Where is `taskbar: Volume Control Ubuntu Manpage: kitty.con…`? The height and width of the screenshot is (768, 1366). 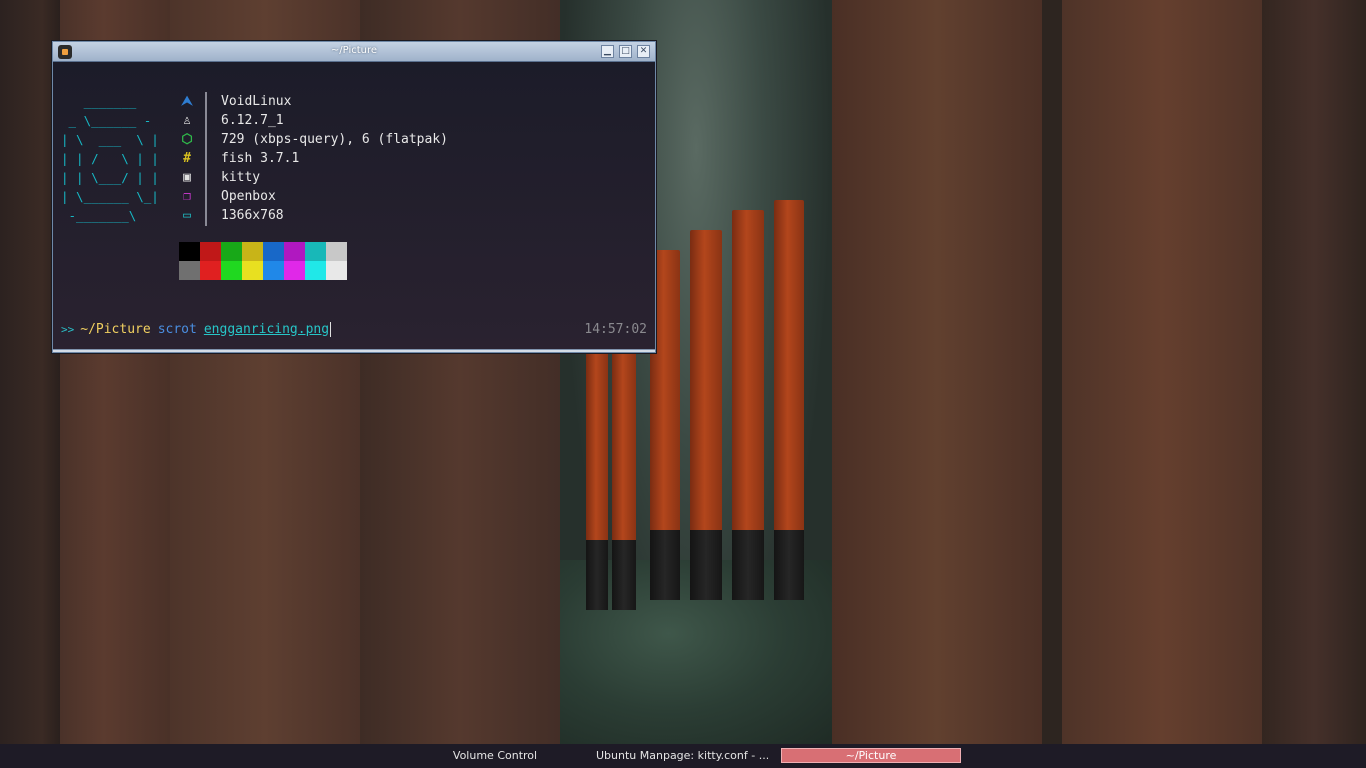 taskbar: Volume Control Ubuntu Manpage: kitty.con… is located at coordinates (683, 756).